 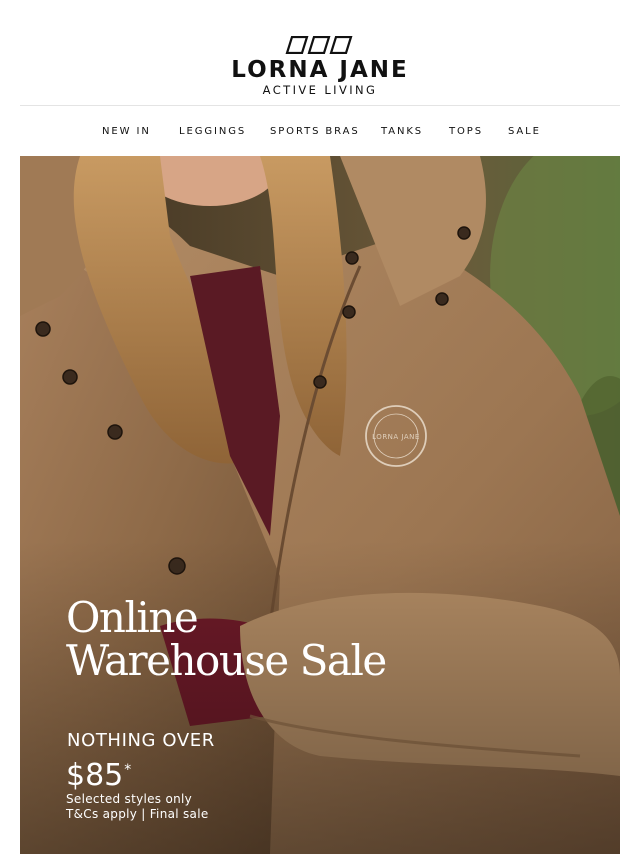 What do you see at coordinates (137, 814) in the screenshot?
I see `fine-print-line-2: T&Cs apply | Final sale` at bounding box center [137, 814].